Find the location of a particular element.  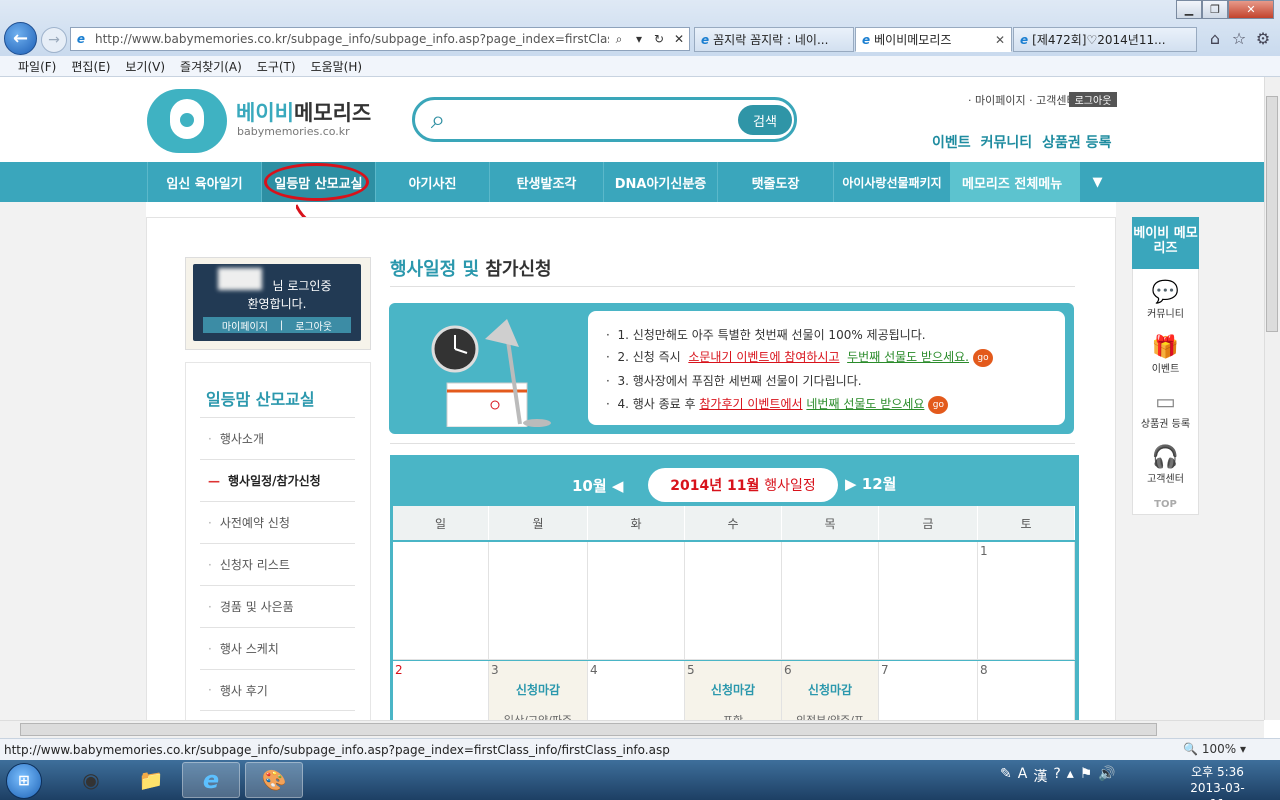

cal-cell-event: 3 신청마감일산/고양/파주 is located at coordinates (538, 690).